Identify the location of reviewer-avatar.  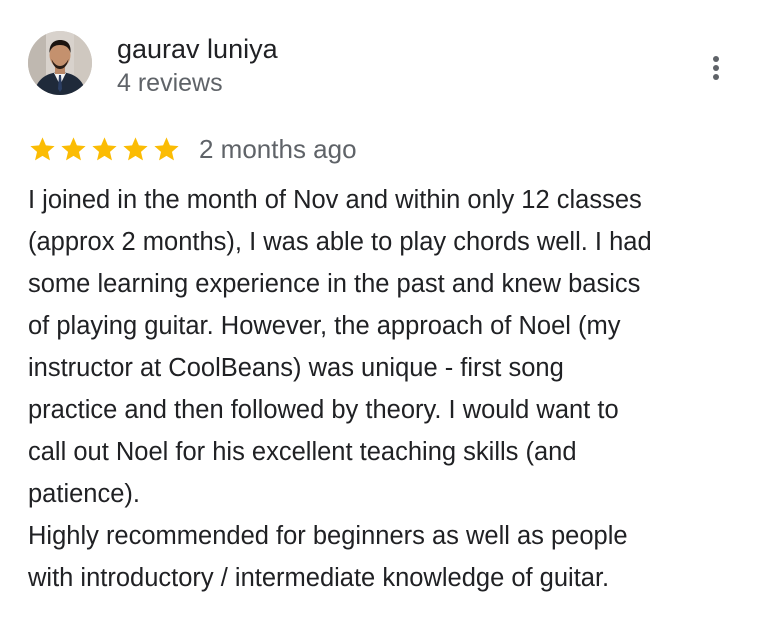
(60, 63).